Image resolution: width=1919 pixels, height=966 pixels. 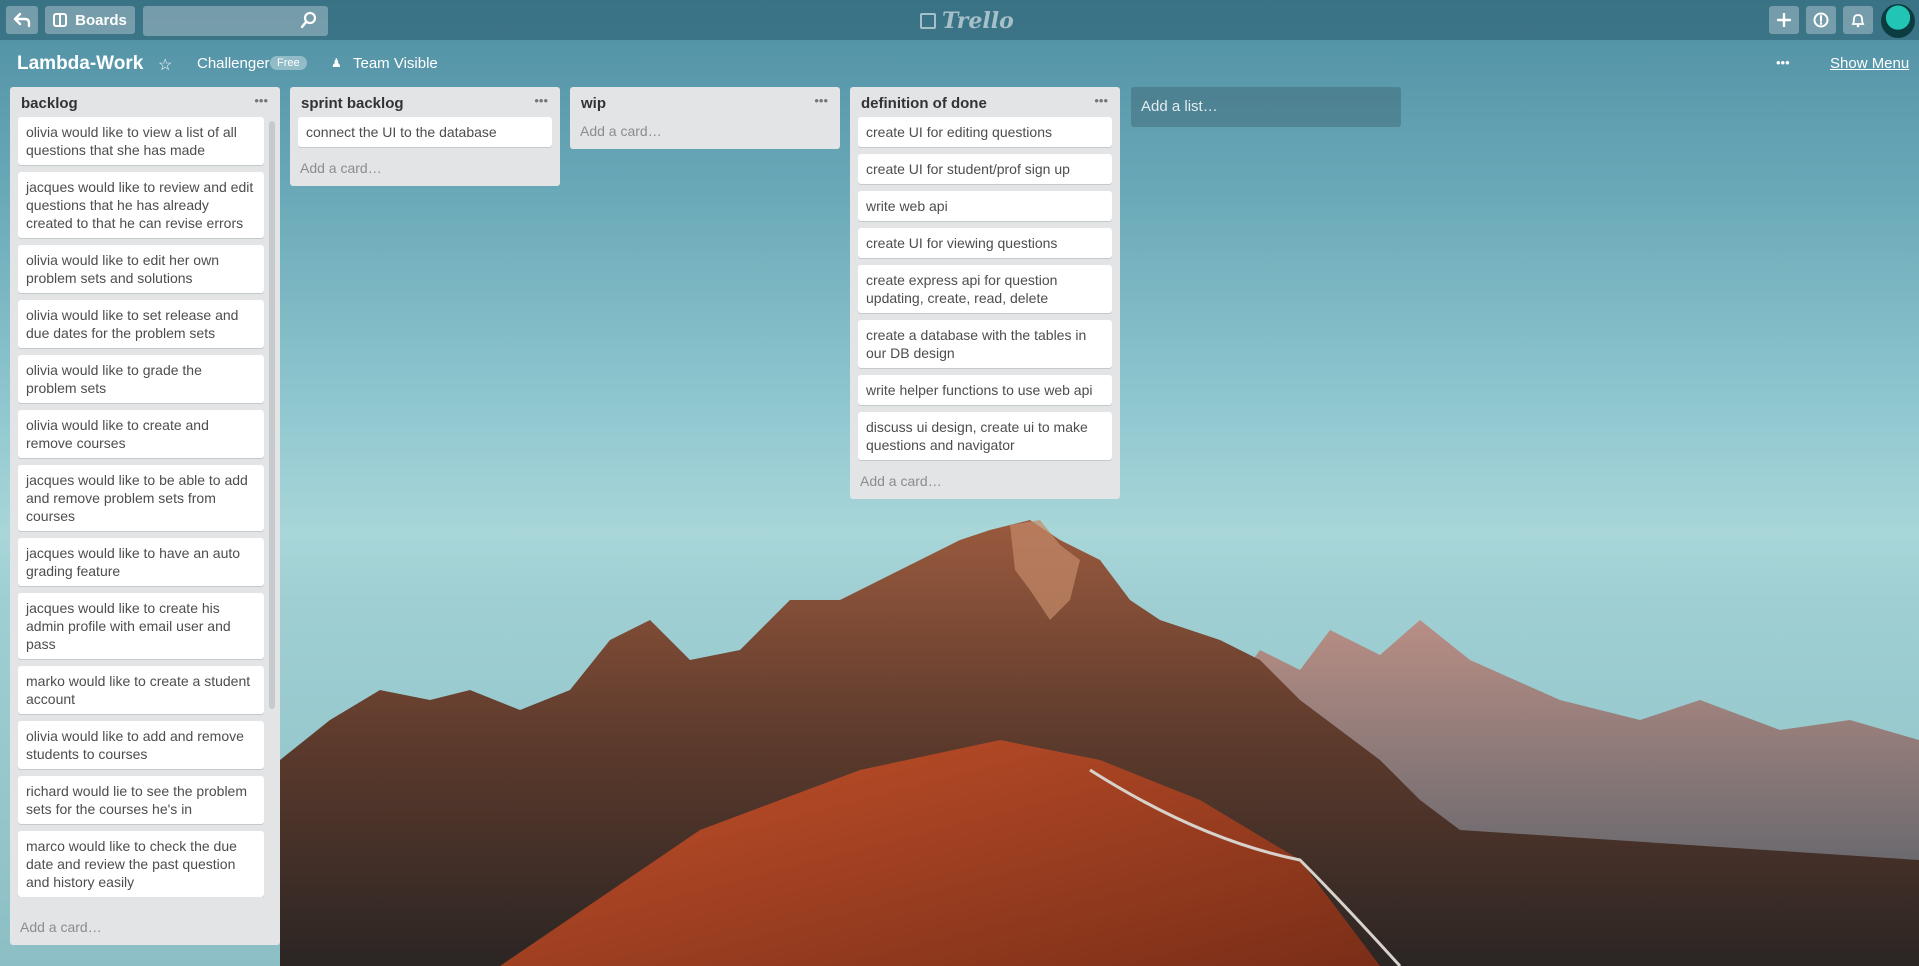 I want to click on show-menu-link: Show Menu, so click(x=1869, y=63).